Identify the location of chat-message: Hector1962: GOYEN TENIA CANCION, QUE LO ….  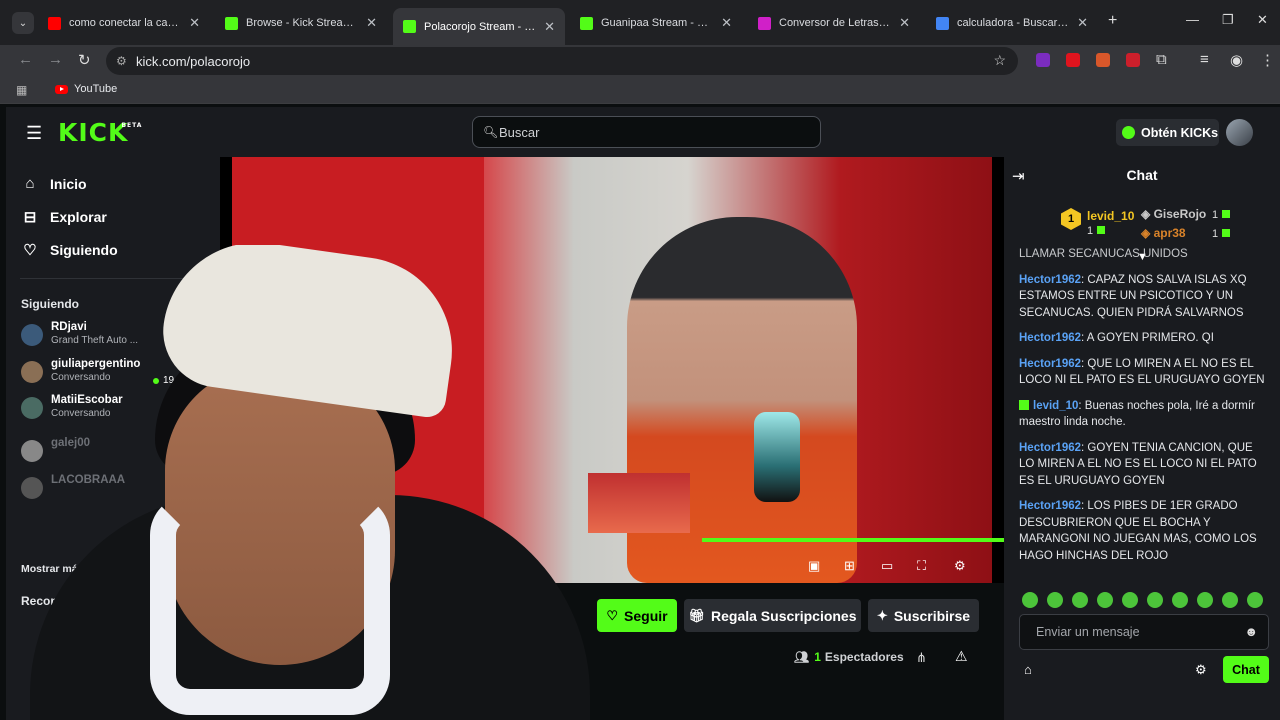
(1138, 464).